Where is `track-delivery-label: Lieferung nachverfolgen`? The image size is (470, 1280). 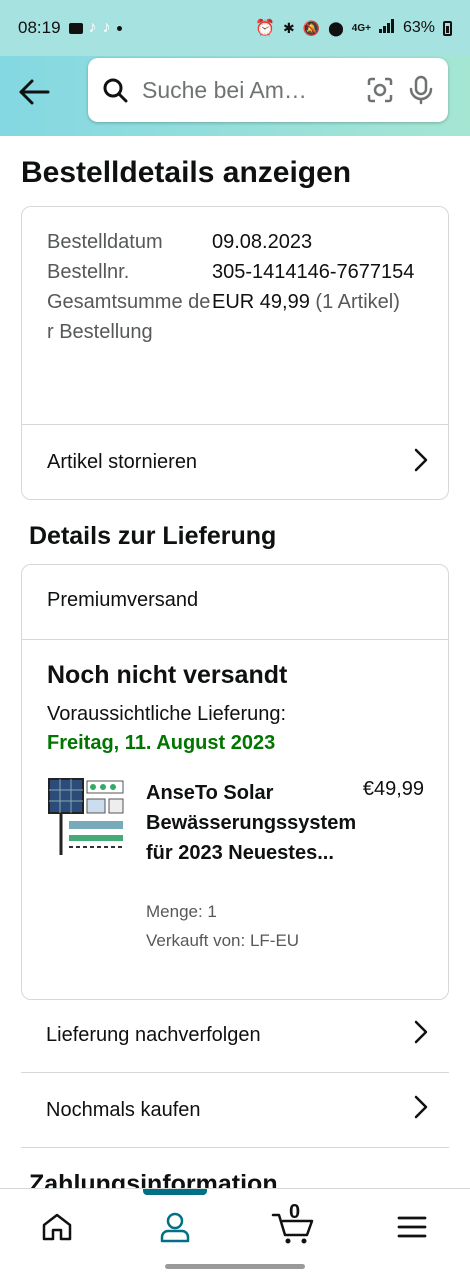
track-delivery-label: Lieferung nachverfolgen is located at coordinates (153, 1034).